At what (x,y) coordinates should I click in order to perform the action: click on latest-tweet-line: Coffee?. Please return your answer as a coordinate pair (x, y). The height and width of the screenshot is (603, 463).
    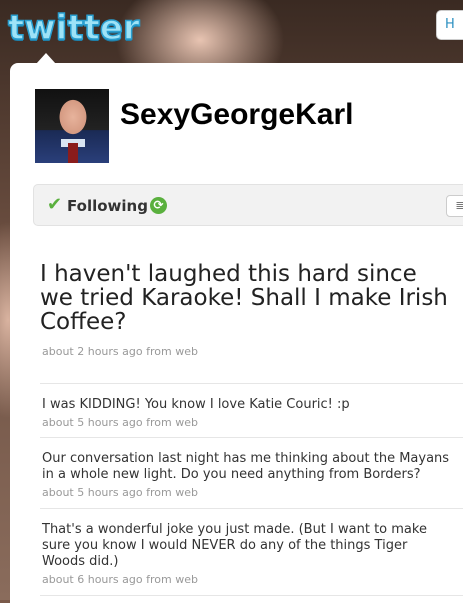
    Looking at the image, I should click on (83, 322).